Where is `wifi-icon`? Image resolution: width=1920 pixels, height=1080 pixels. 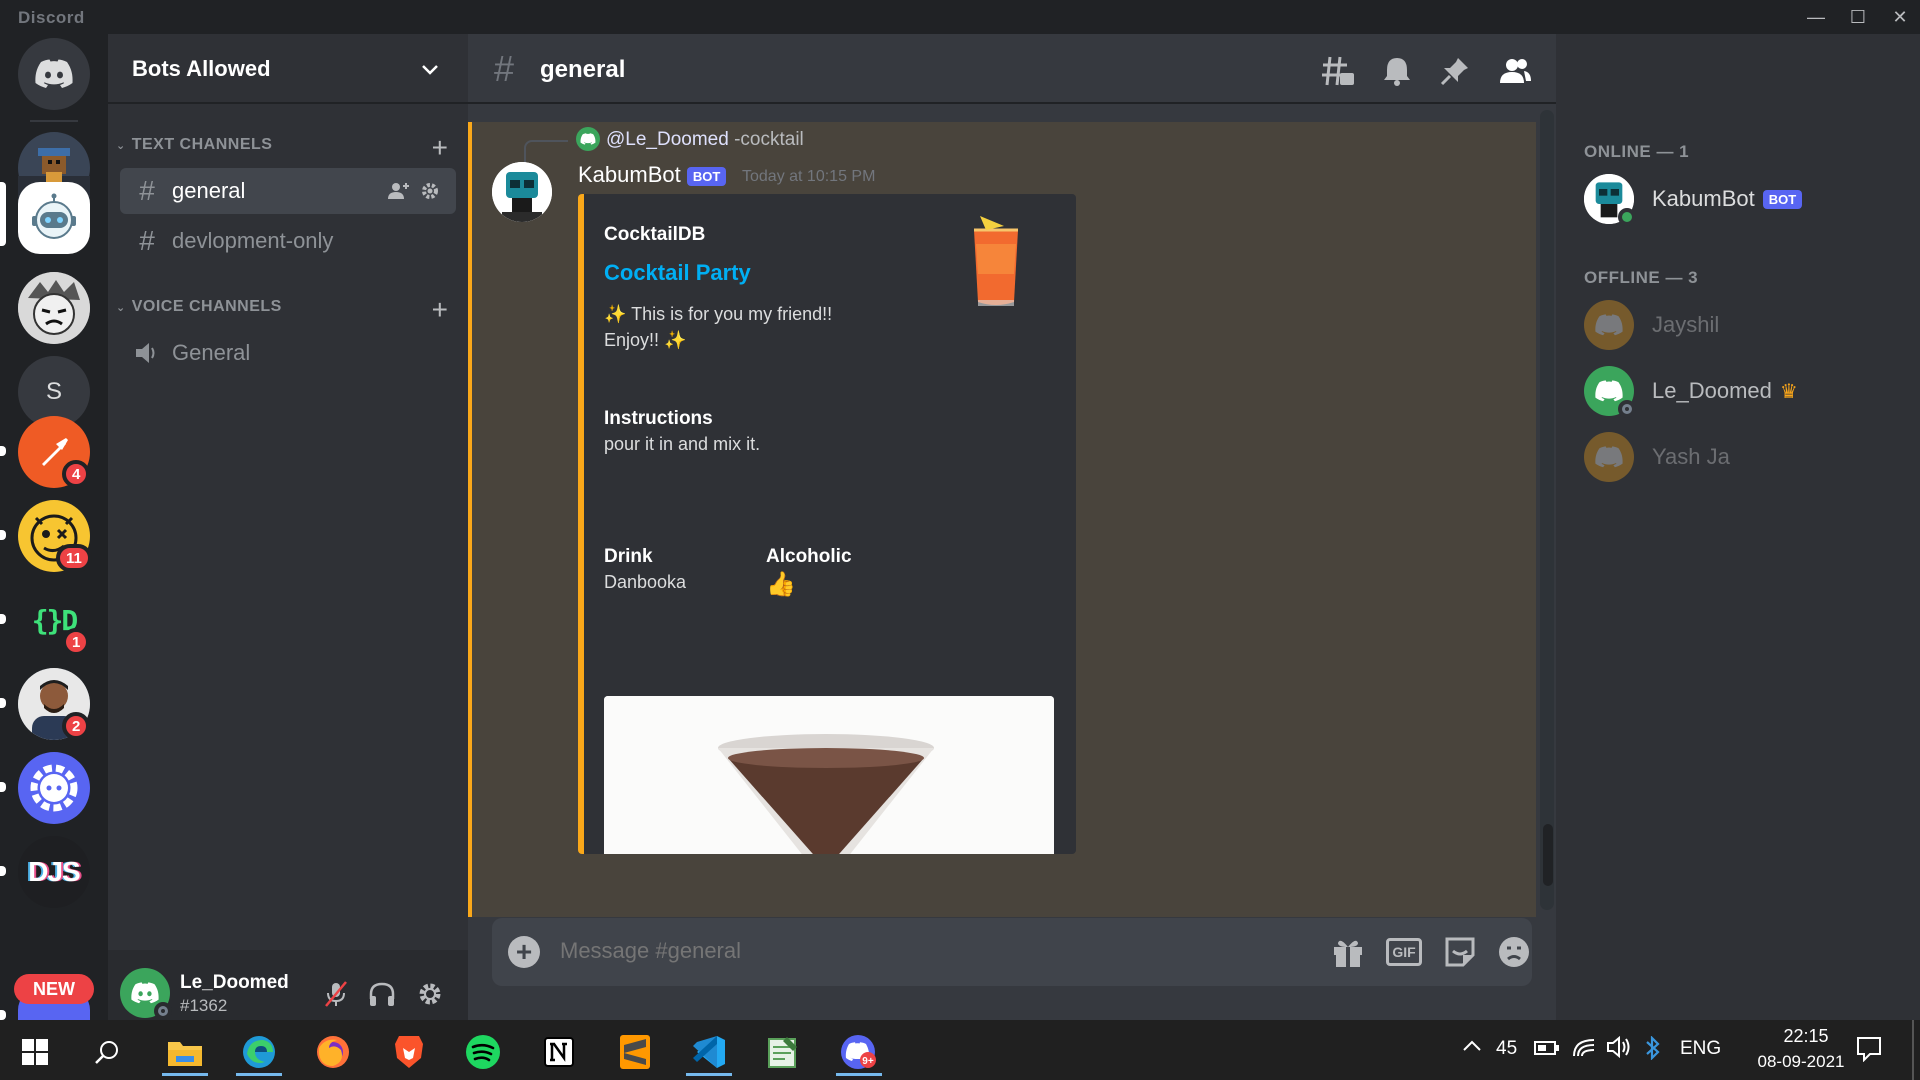
wifi-icon is located at coordinates (1584, 1050).